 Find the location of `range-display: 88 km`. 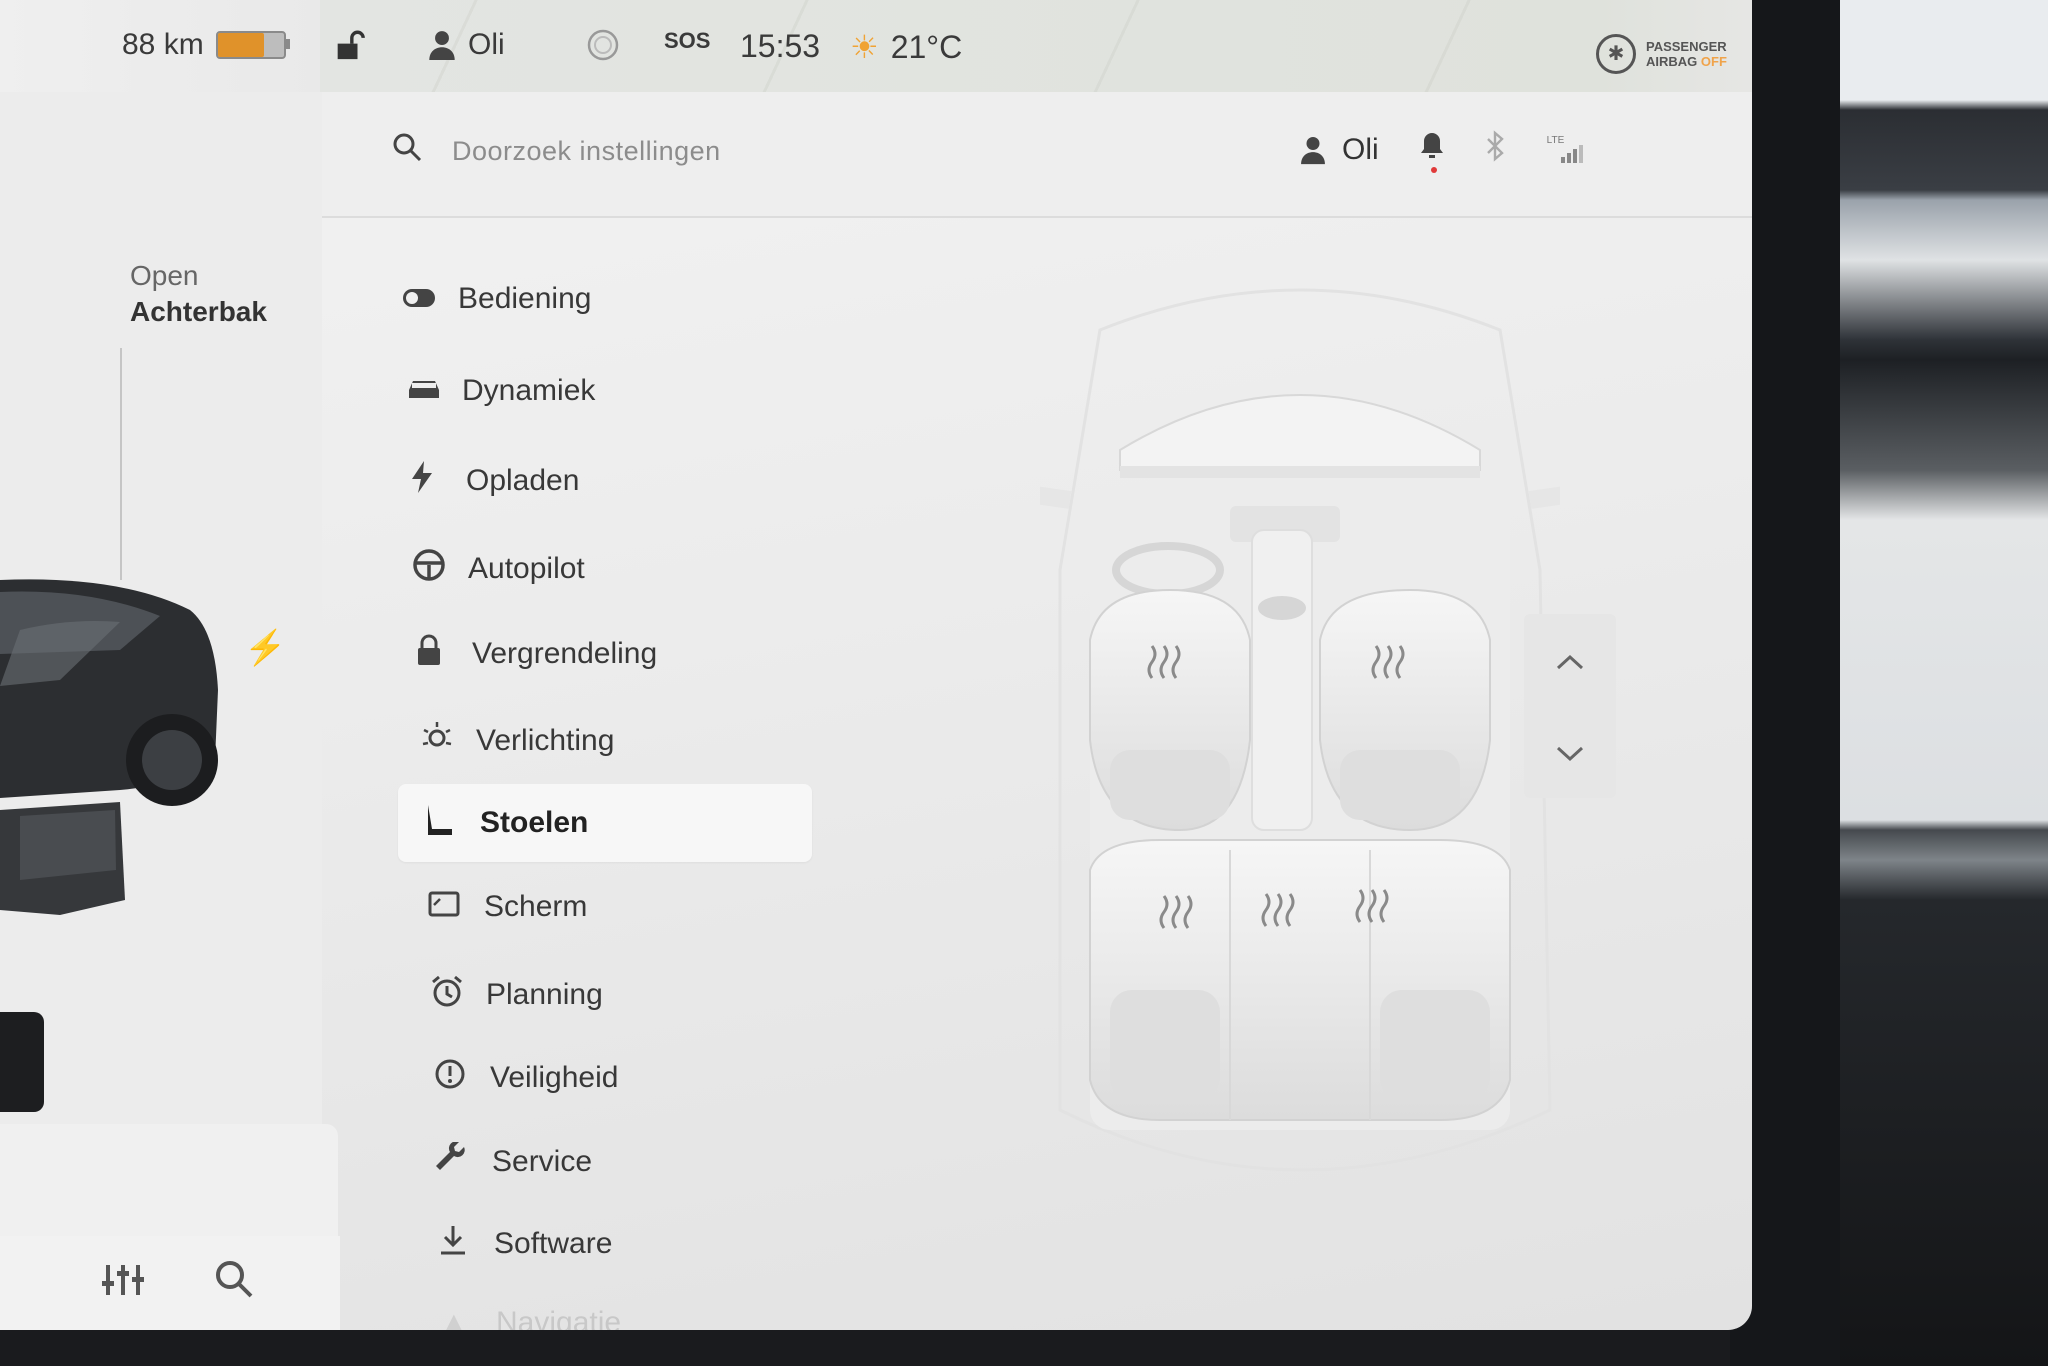

range-display: 88 km is located at coordinates (206, 45).